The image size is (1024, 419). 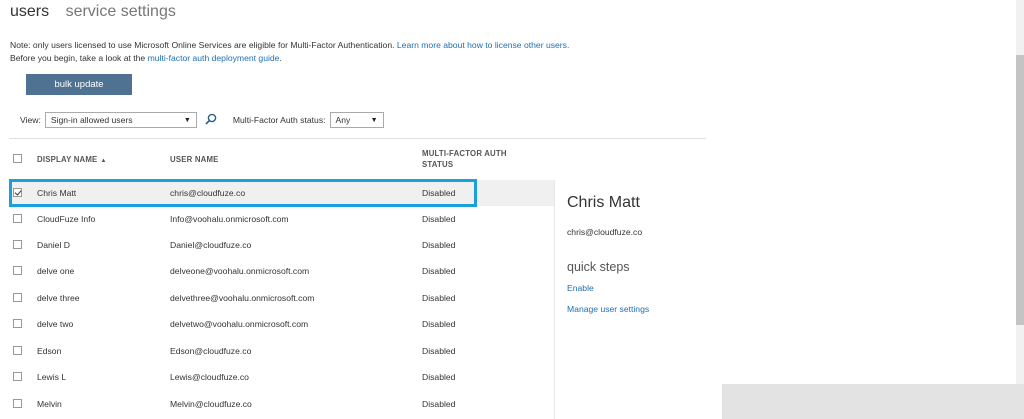 What do you see at coordinates (873, 401) in the screenshot?
I see `footer-gray-panel` at bounding box center [873, 401].